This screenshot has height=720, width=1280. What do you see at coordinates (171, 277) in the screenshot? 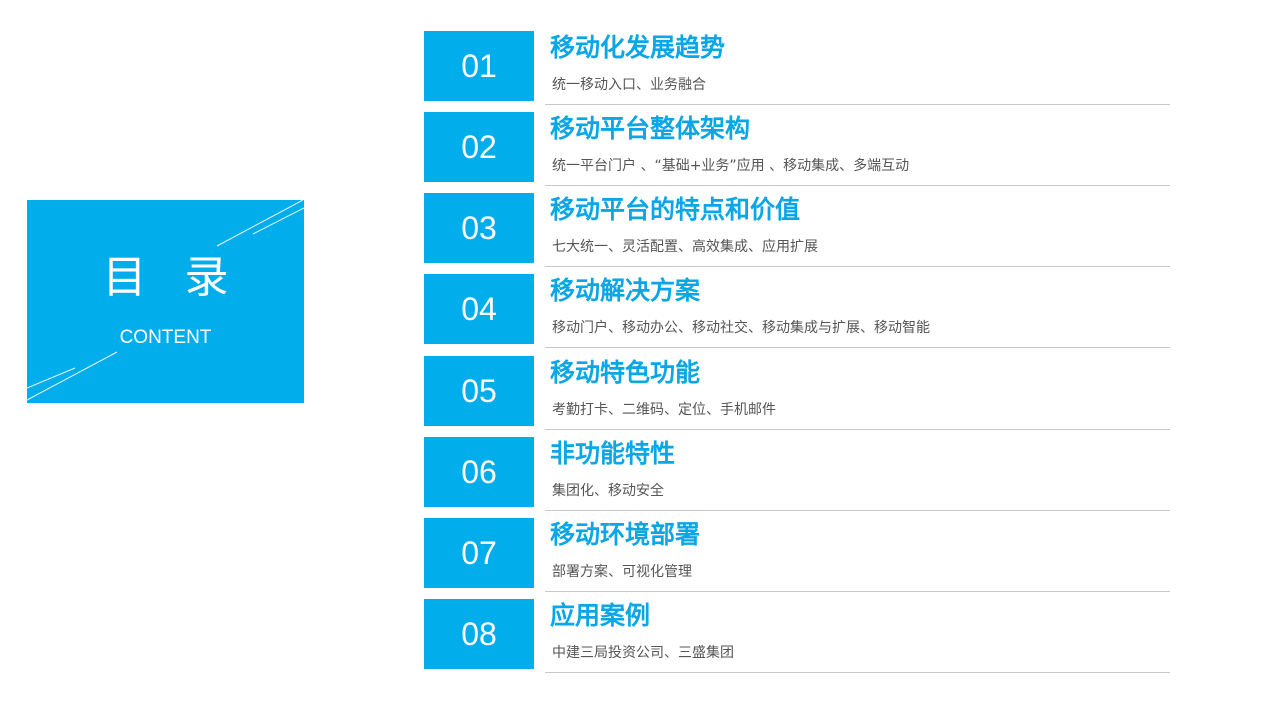
I see `contents-heading: 目 录` at bounding box center [171, 277].